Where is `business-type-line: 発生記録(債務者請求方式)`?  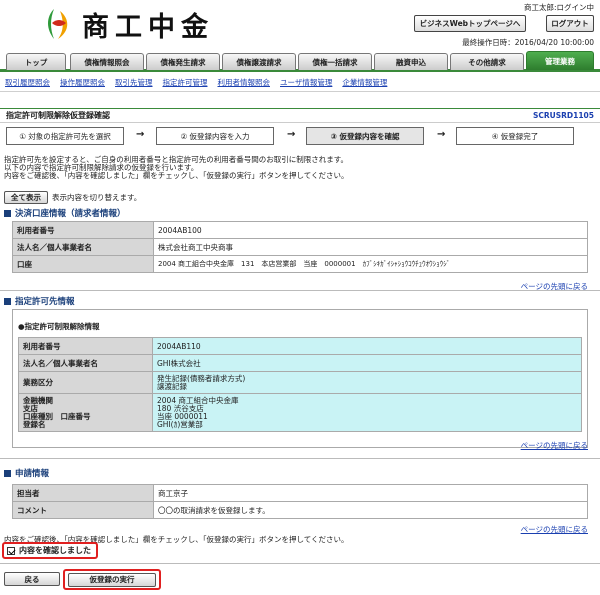 business-type-line: 発生記録(債務者請求方式) is located at coordinates (201, 378).